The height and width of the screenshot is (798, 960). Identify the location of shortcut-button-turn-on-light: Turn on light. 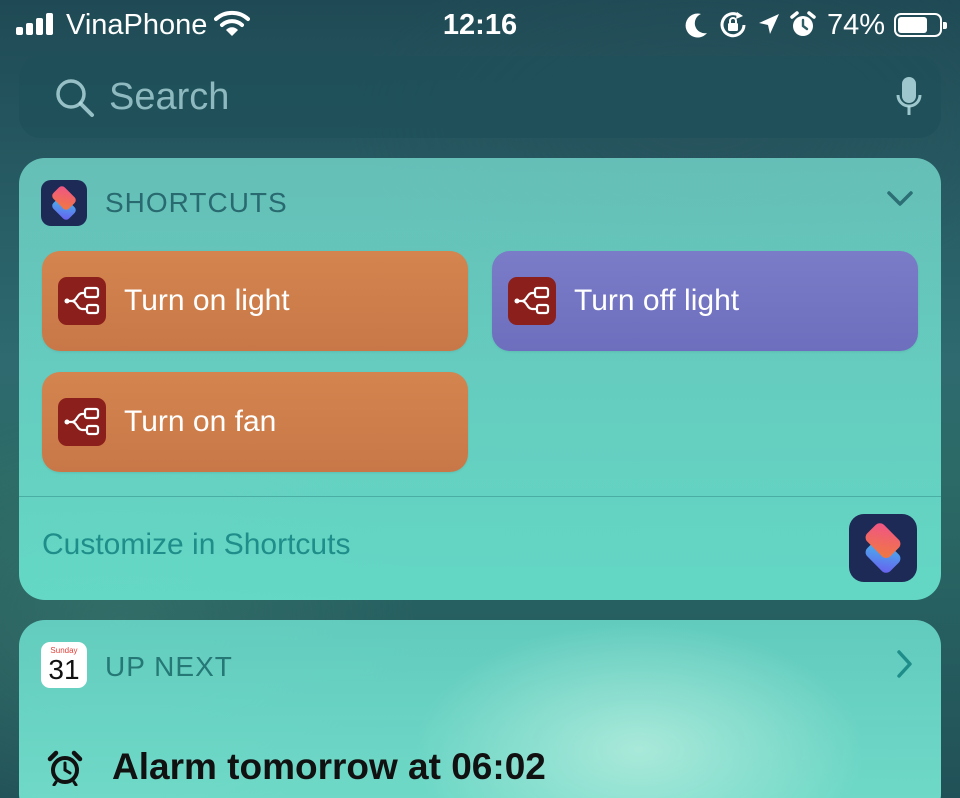
(255, 301).